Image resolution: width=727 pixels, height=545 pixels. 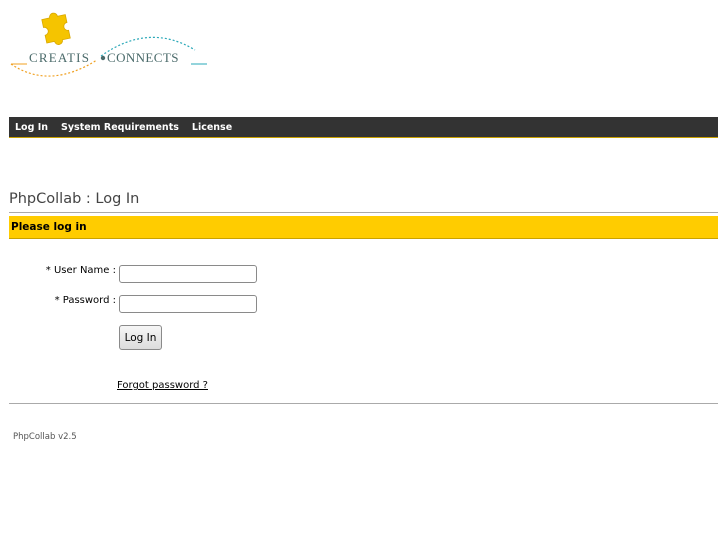 I want to click on footer-divider, so click(x=363, y=403).